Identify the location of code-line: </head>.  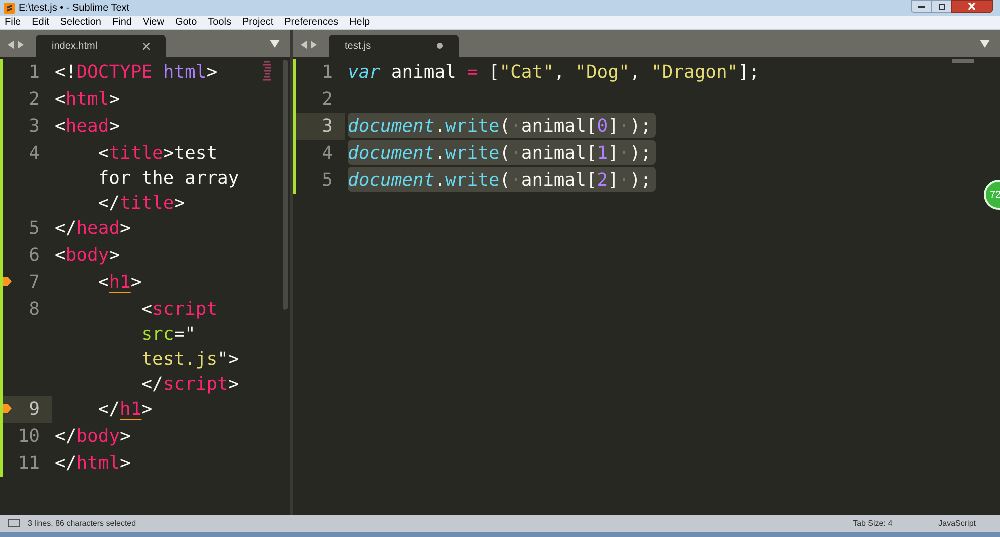
(93, 228).